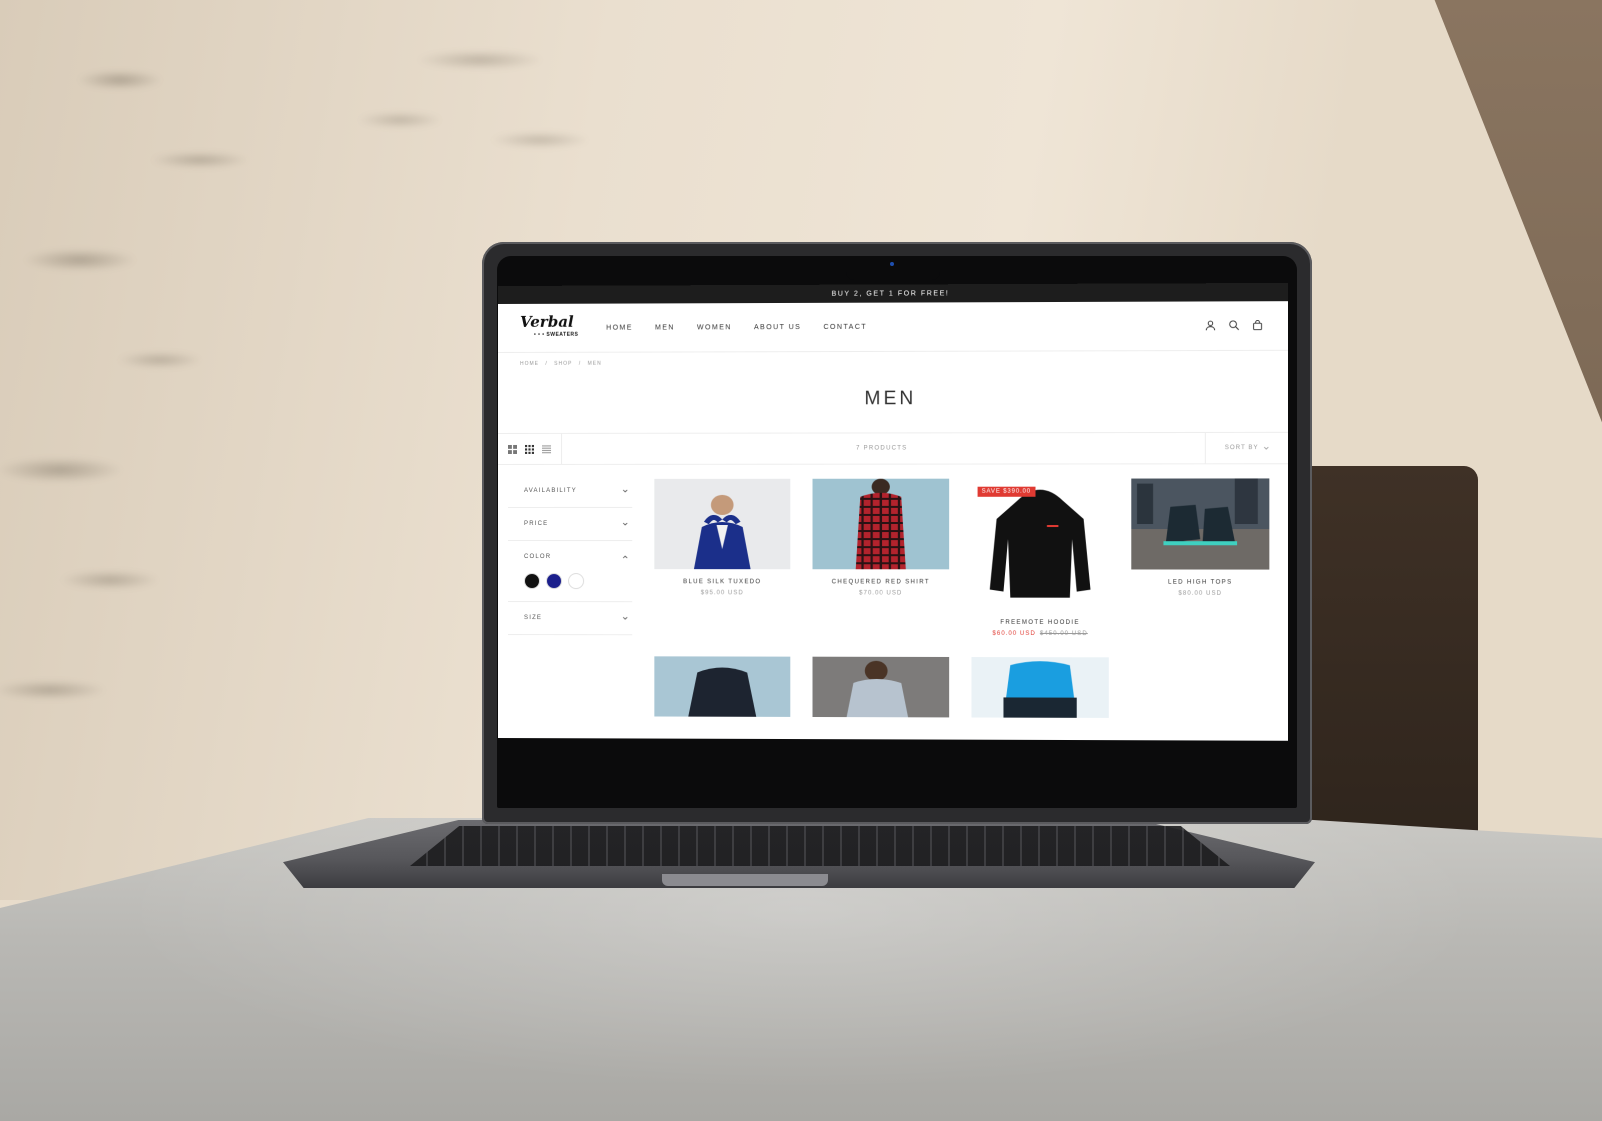  Describe the element at coordinates (536, 524) in the screenshot. I see `filter-price-label: PRICE` at that location.